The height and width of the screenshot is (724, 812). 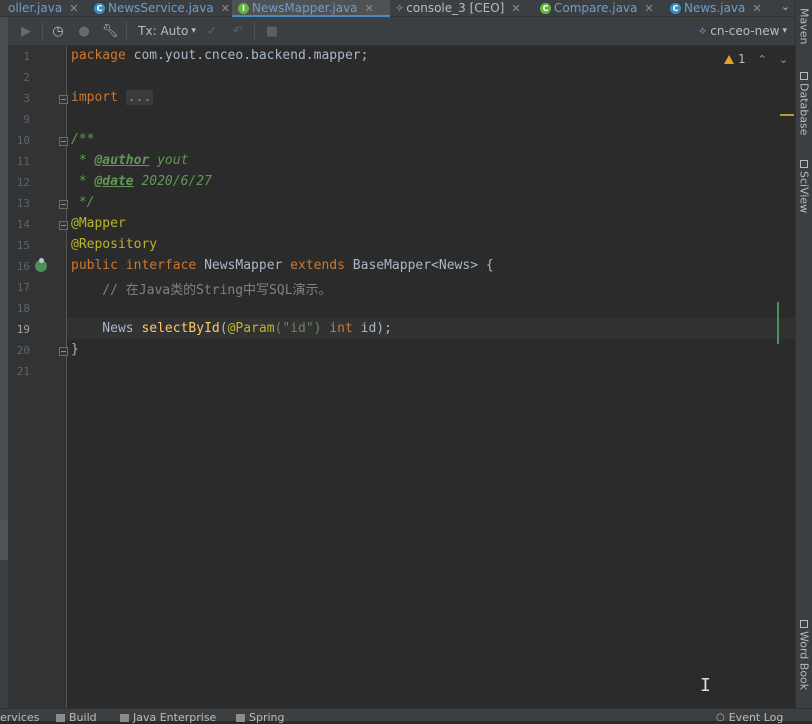 What do you see at coordinates (175, 717) in the screenshot?
I see `tool-label: Java Enterprise` at bounding box center [175, 717].